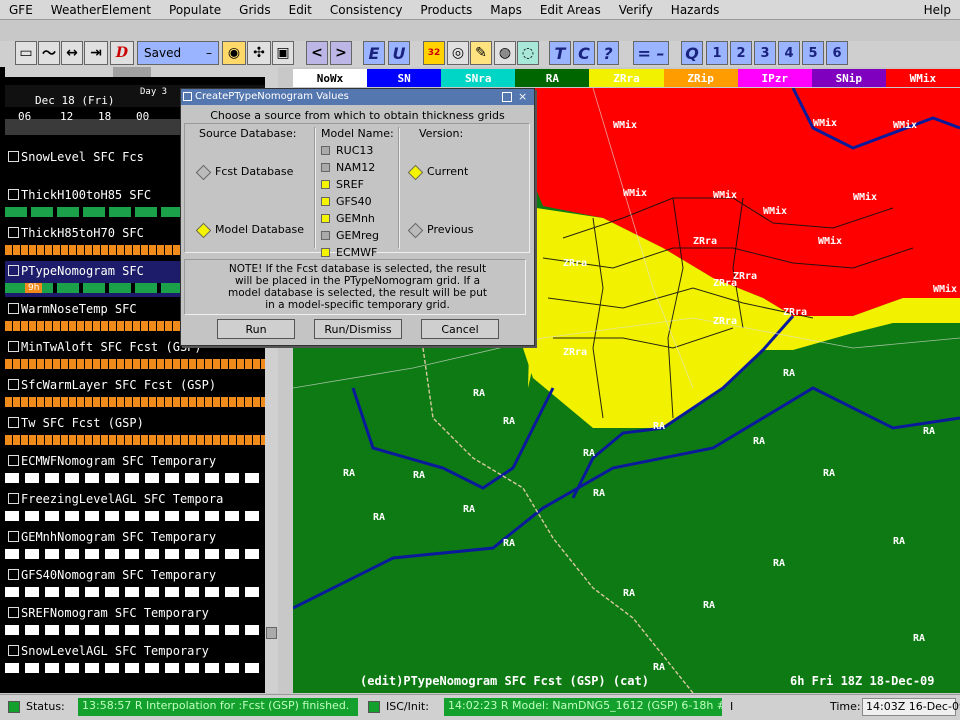  Describe the element at coordinates (509, 421) in the screenshot. I see `map-wx-label: RA` at that location.